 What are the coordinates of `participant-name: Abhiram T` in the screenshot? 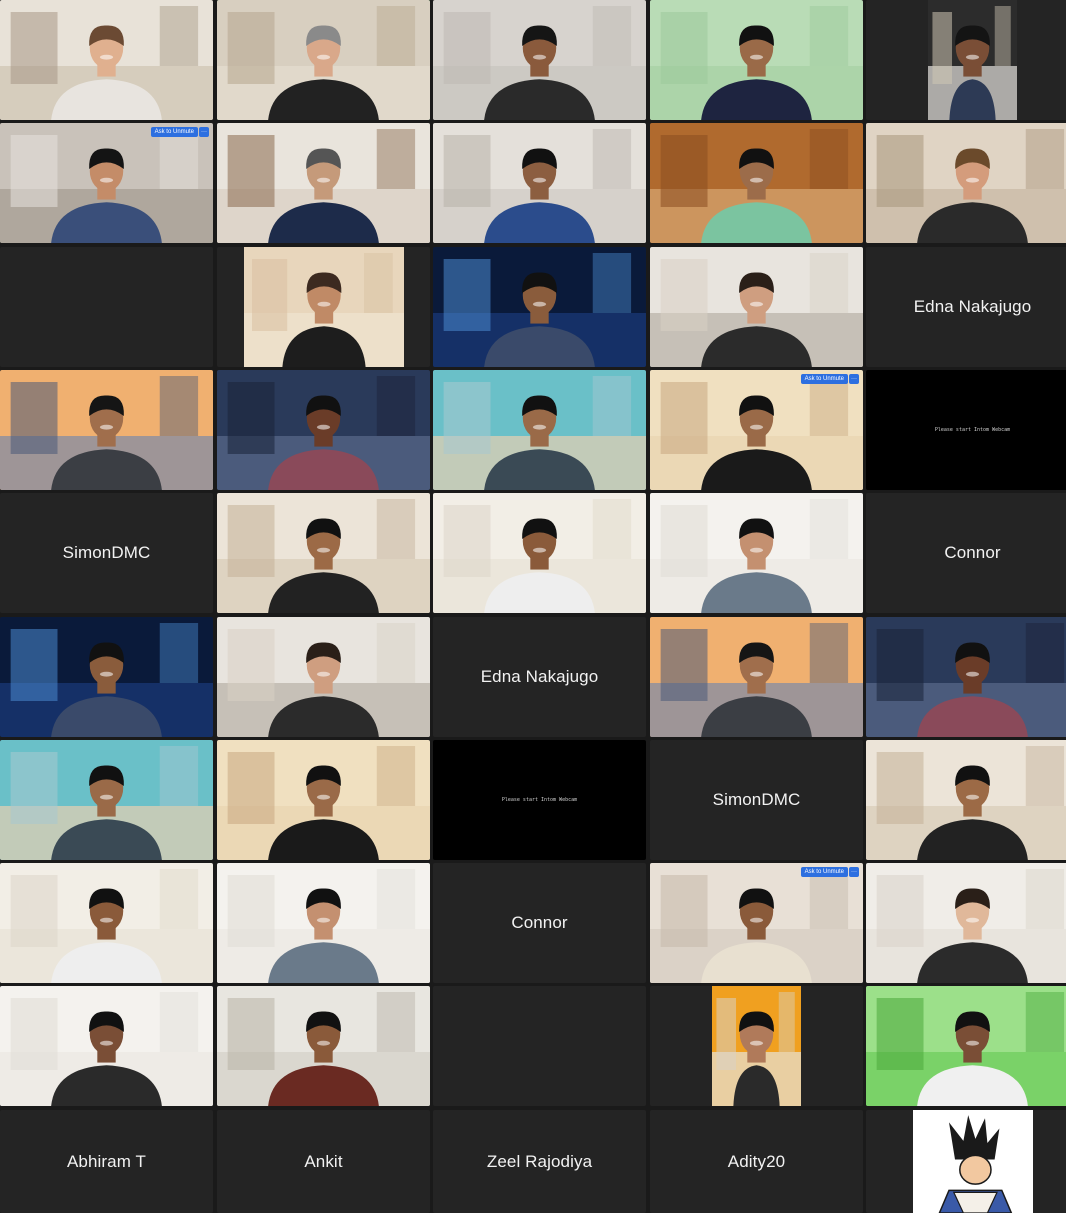 It's located at (106, 1161).